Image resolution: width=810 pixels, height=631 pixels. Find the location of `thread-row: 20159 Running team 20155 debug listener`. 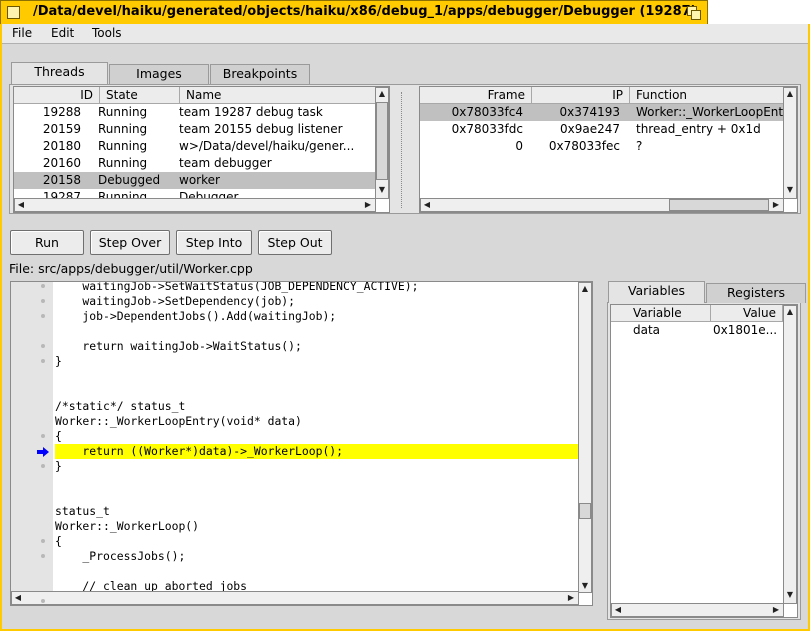

thread-row: 20159 Running team 20155 debug listener is located at coordinates (194, 129).